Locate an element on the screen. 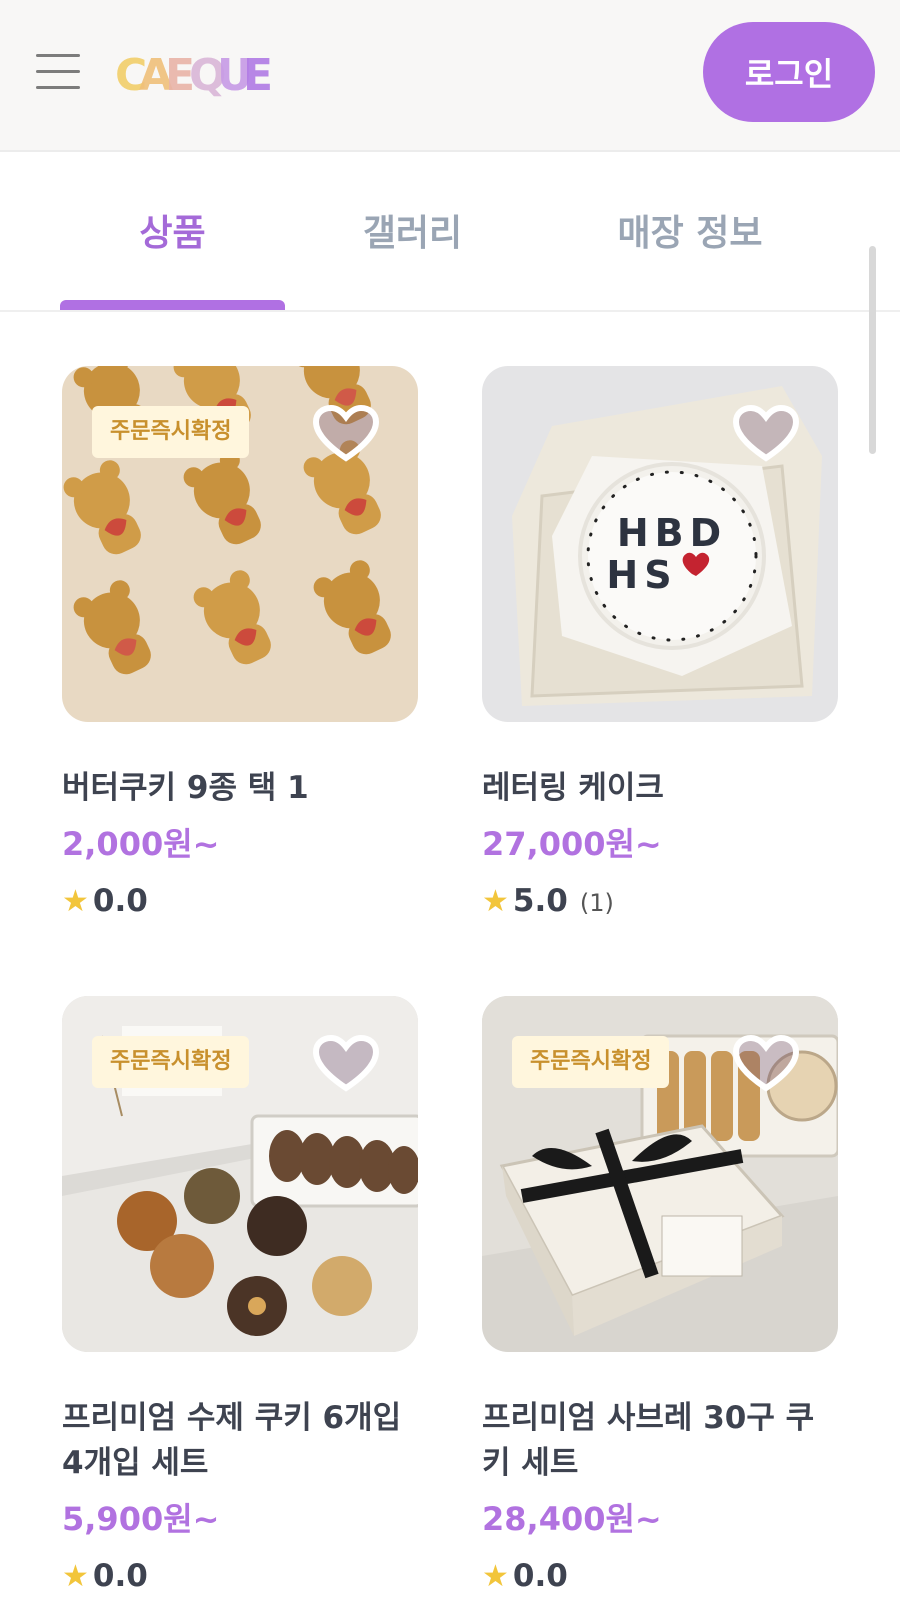 This screenshot has height=1617, width=900. product-card: 주문즉시확정 버터쿠키 9종 택 1 2,000원~ ★ 0.0 is located at coordinates (241, 642).